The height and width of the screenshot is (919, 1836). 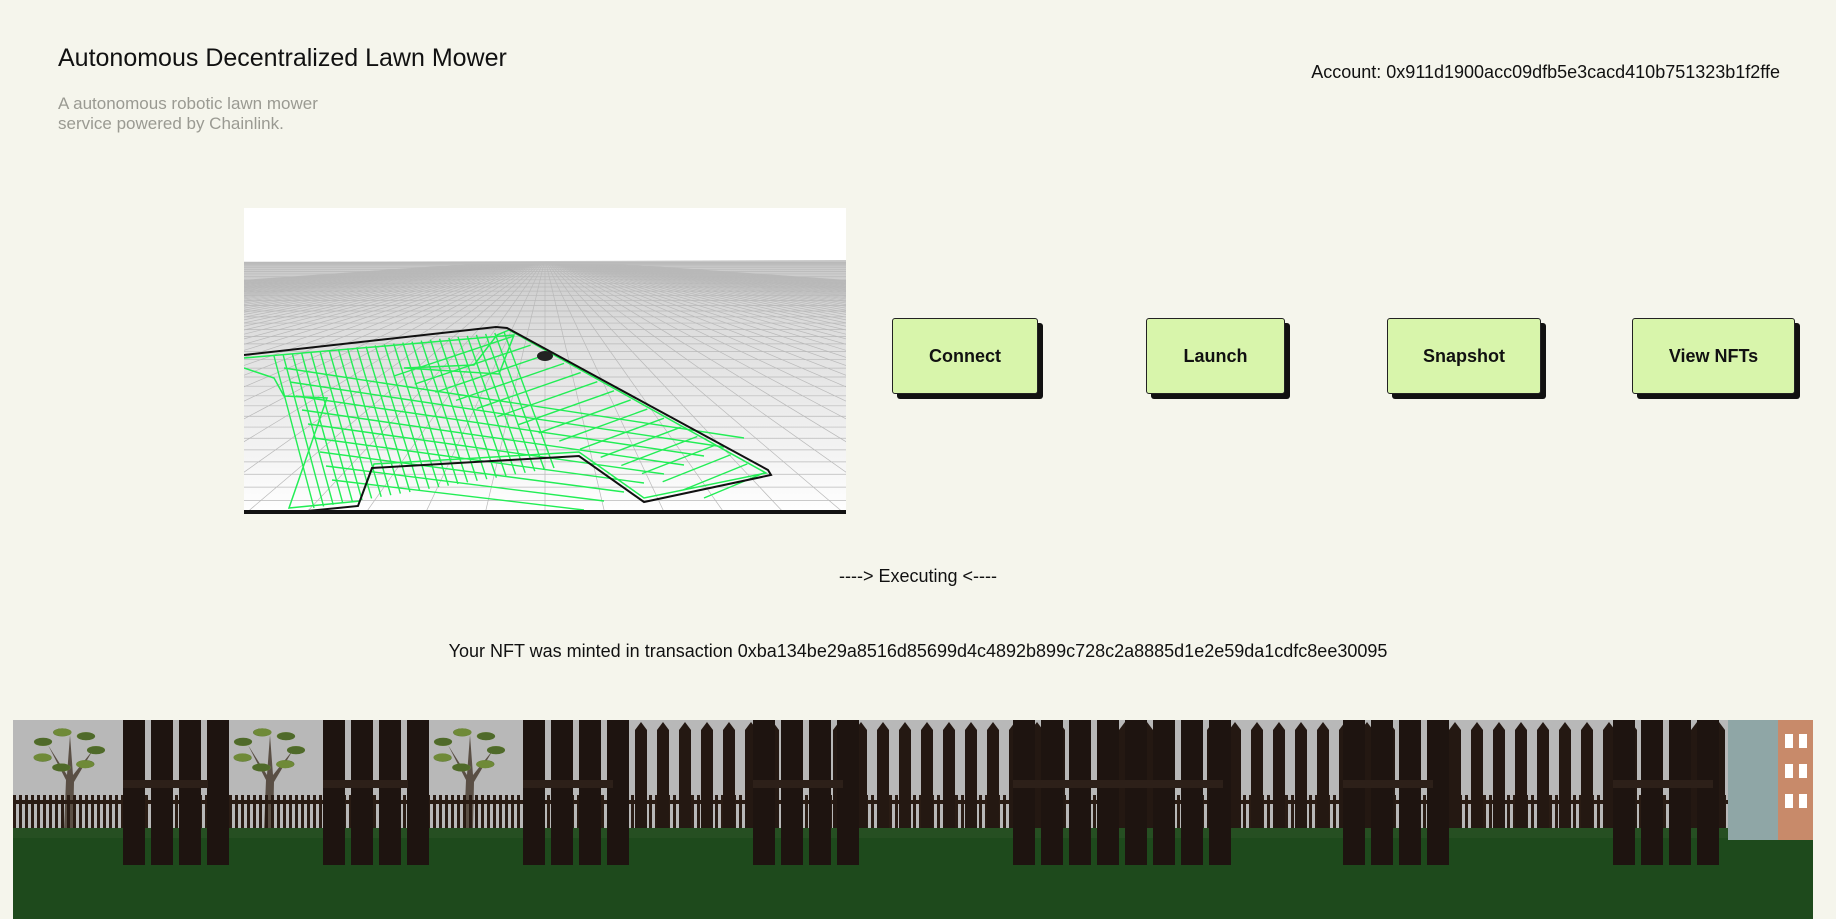 What do you see at coordinates (1464, 356) in the screenshot?
I see `snapshot-button: Snapshot` at bounding box center [1464, 356].